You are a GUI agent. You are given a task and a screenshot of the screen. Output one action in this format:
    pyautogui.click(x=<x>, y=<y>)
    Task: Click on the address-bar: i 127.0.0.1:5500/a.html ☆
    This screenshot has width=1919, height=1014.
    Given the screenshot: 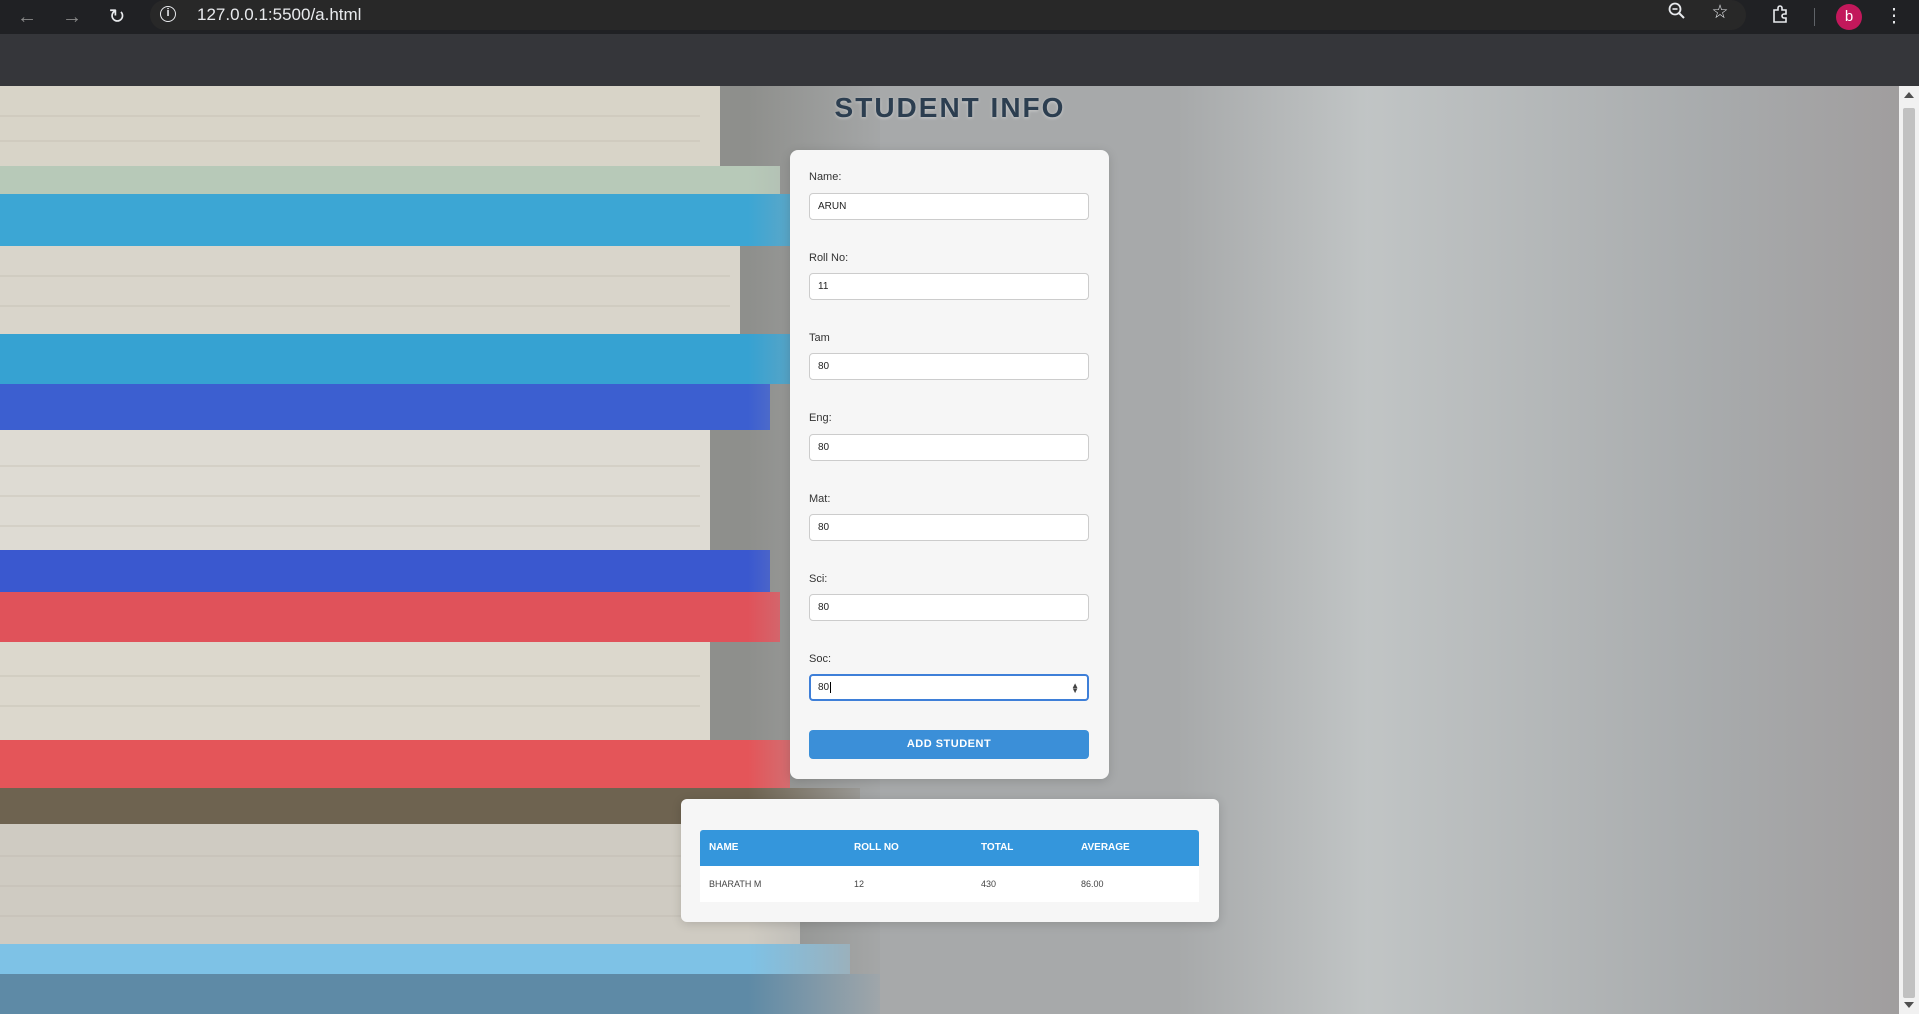 What is the action you would take?
    pyautogui.click(x=948, y=15)
    